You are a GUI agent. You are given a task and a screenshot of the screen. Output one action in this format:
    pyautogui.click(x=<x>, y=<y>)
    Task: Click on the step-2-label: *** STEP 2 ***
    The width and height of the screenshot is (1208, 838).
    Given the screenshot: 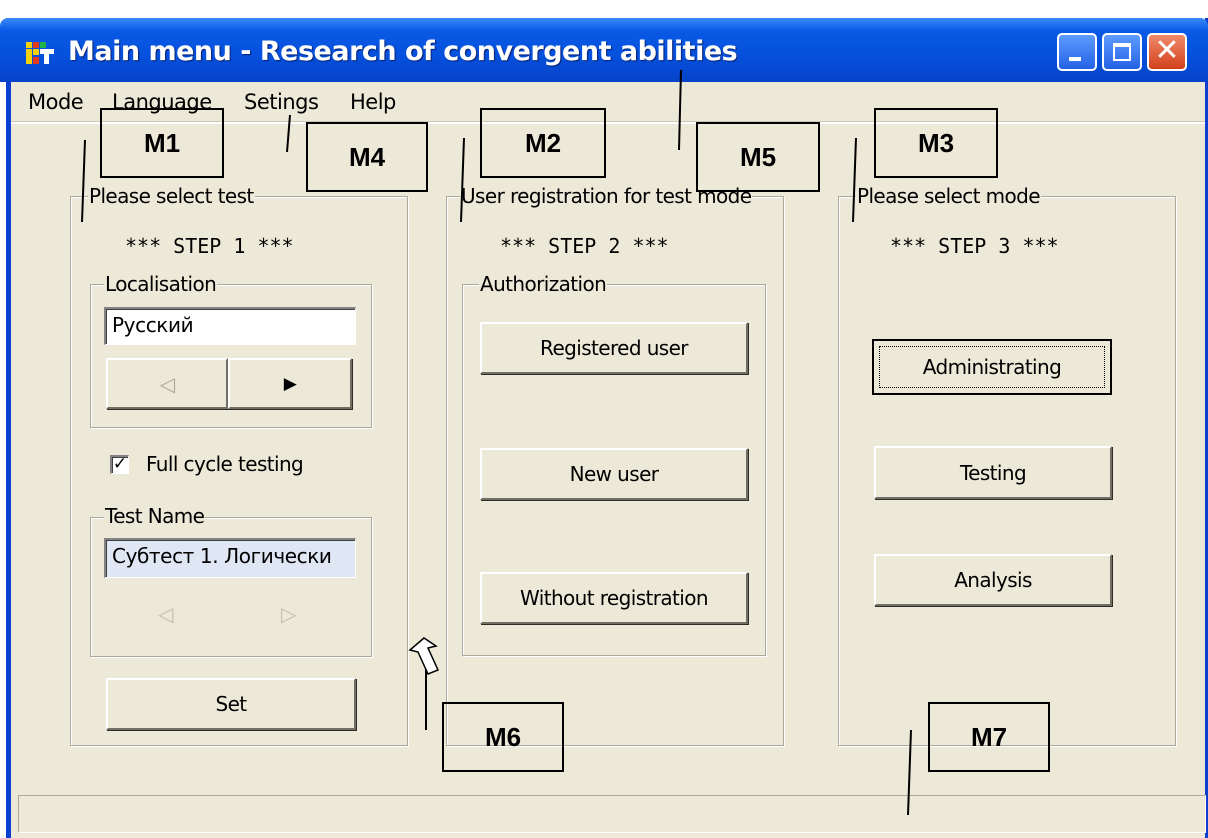 What is the action you would take?
    pyautogui.click(x=584, y=246)
    